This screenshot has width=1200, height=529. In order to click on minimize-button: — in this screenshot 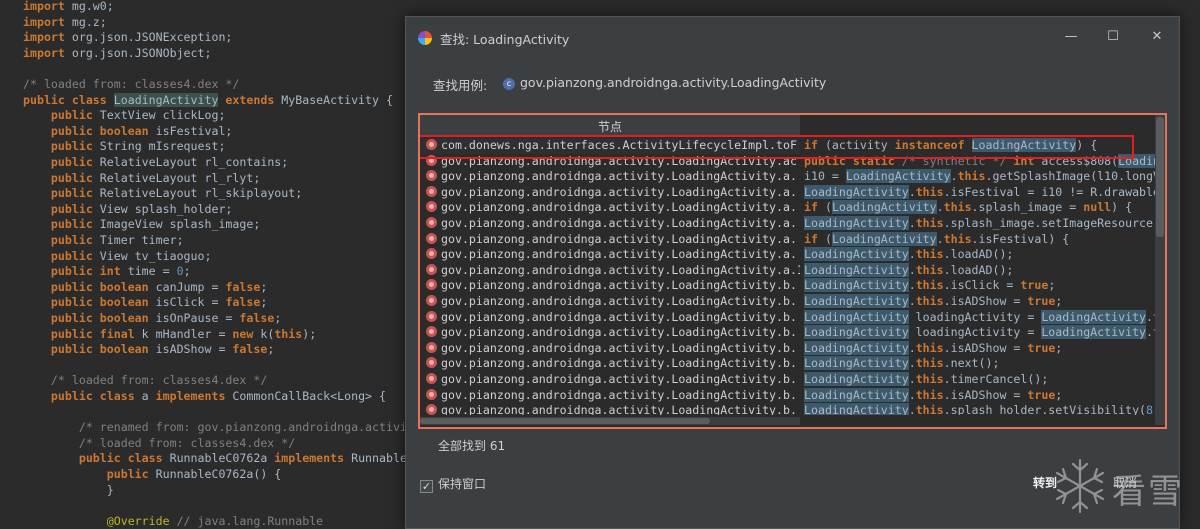, I will do `click(1071, 37)`.